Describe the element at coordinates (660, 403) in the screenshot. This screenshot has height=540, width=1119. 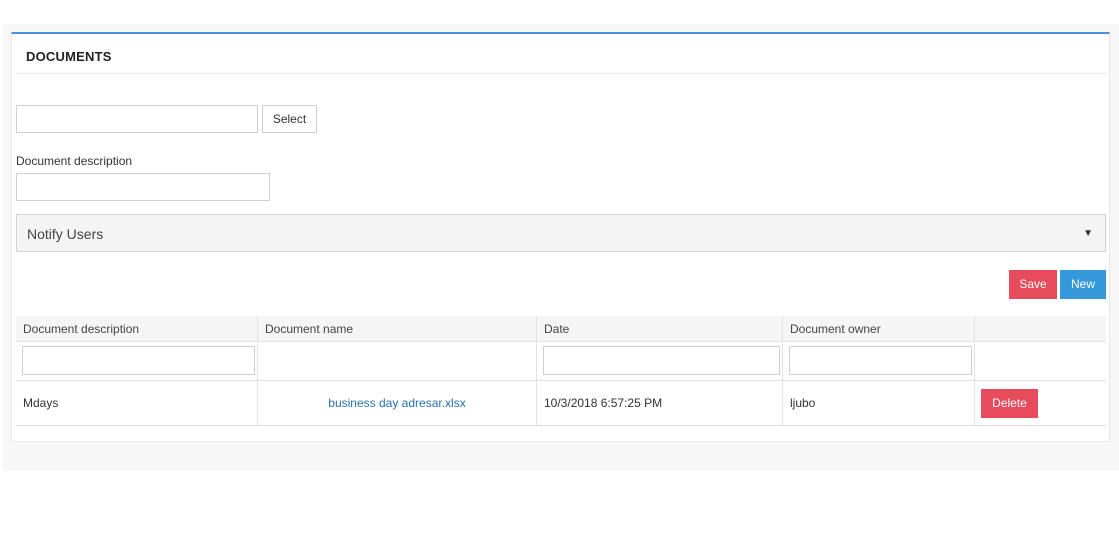
I see `cell-date: 10/3/2018 6:57:25 PM` at that location.